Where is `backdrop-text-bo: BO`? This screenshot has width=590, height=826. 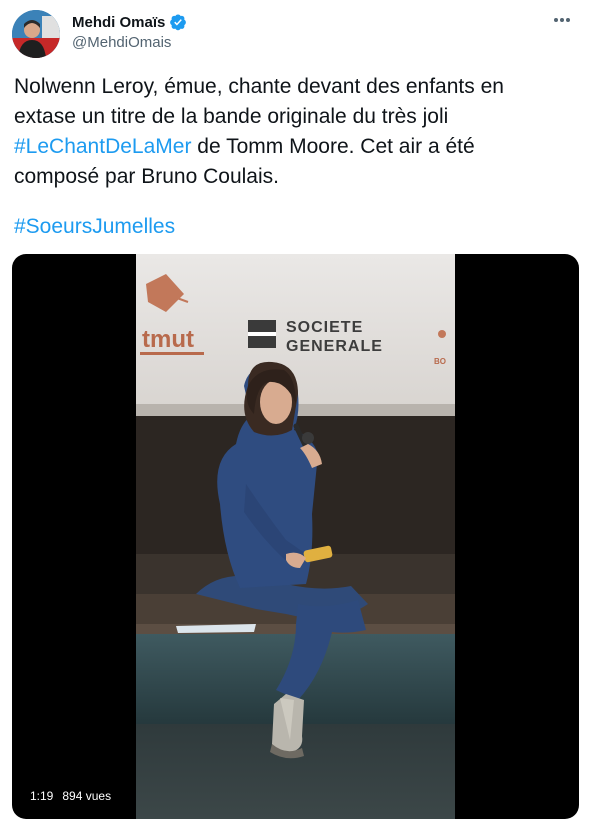 backdrop-text-bo: BO is located at coordinates (440, 361).